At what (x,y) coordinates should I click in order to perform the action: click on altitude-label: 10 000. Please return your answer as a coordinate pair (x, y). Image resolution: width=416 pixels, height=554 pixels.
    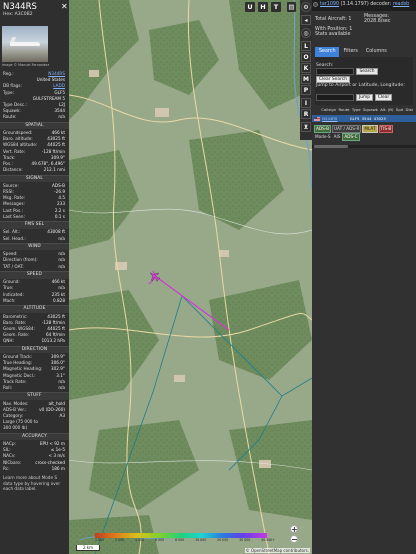
    Looking at the image, I should click on (201, 540).